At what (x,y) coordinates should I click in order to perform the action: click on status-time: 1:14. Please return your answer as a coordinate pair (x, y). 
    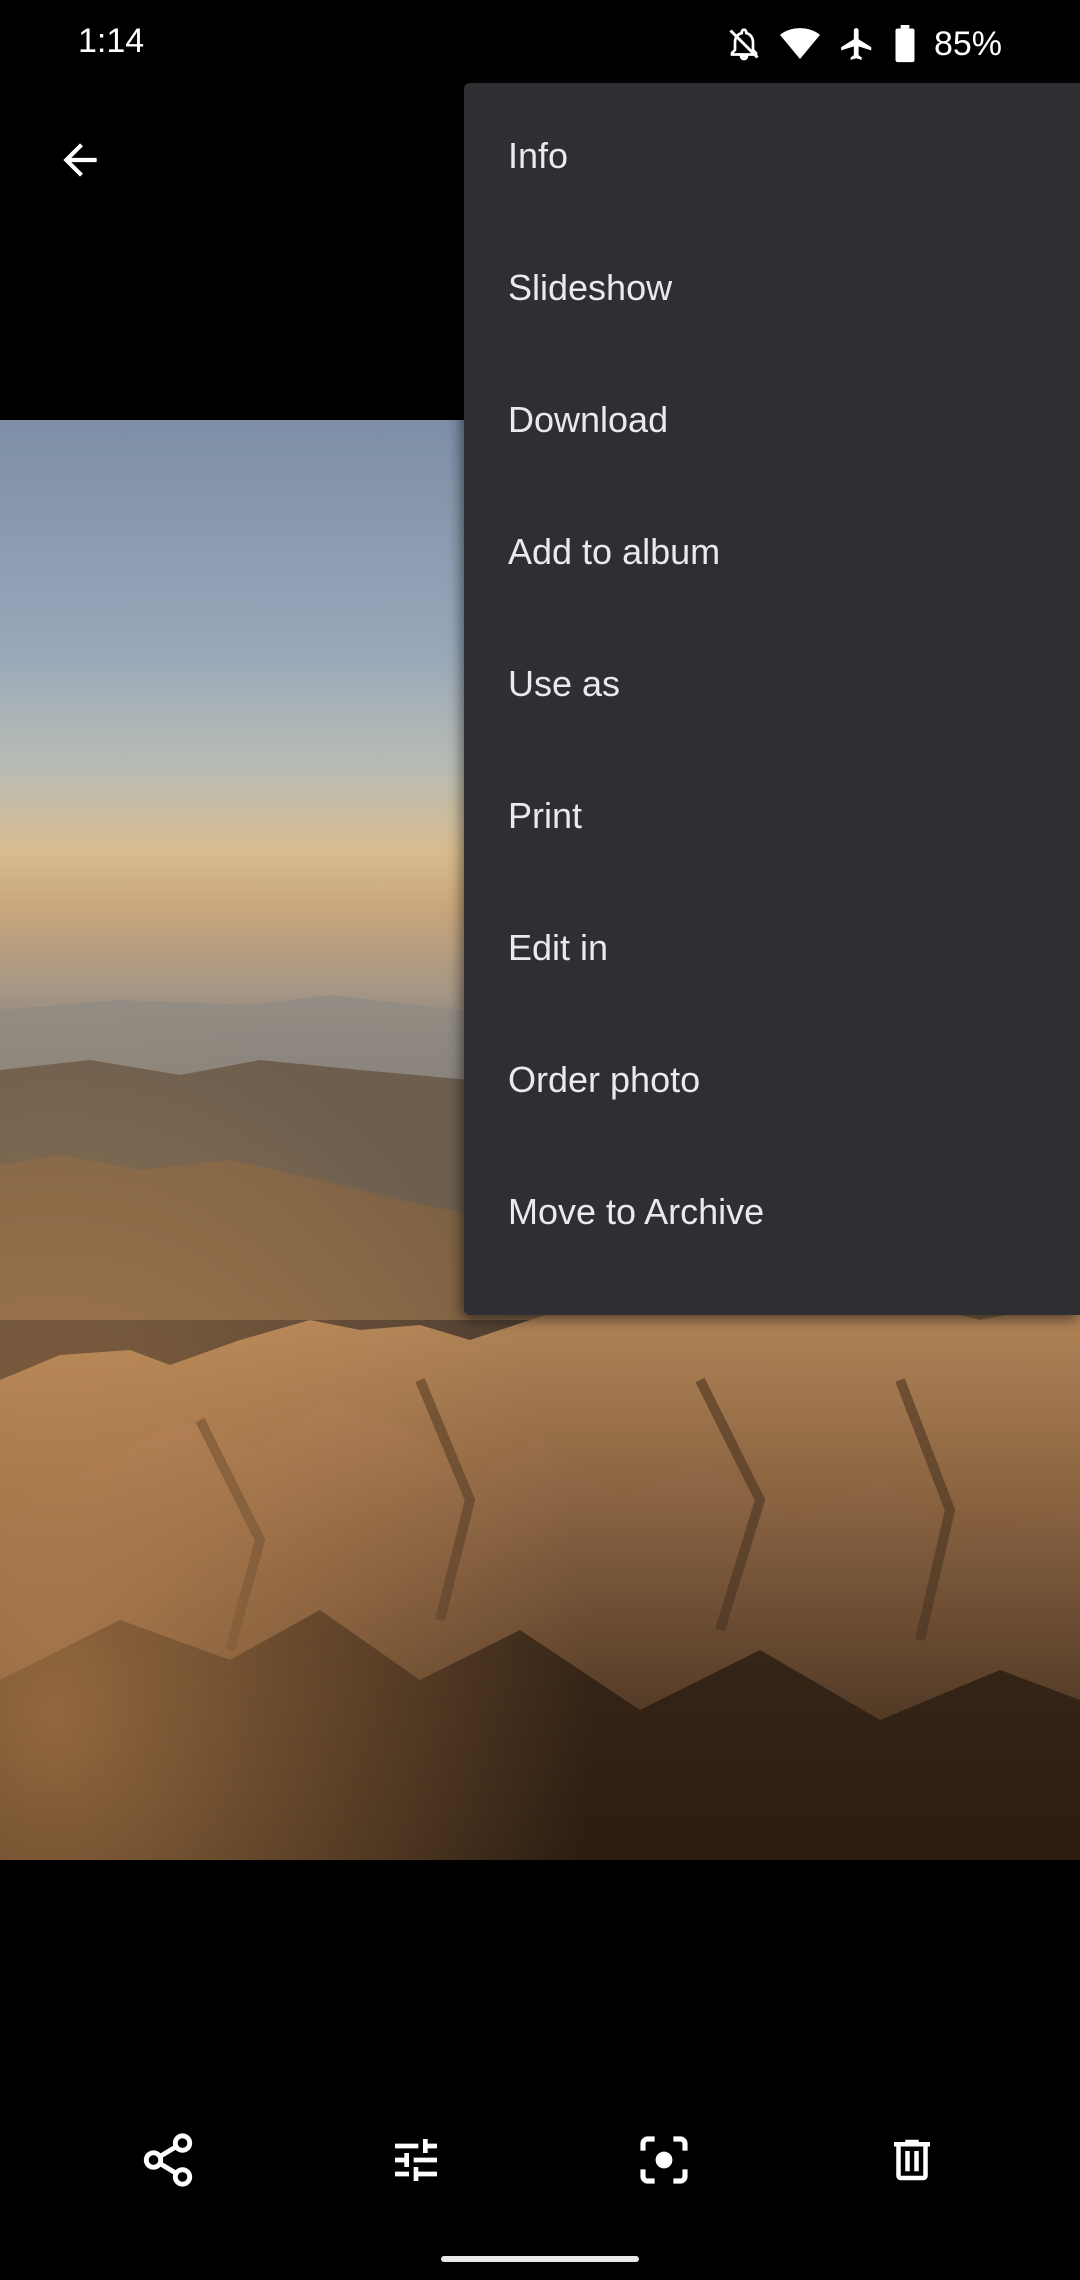
    Looking at the image, I should click on (111, 41).